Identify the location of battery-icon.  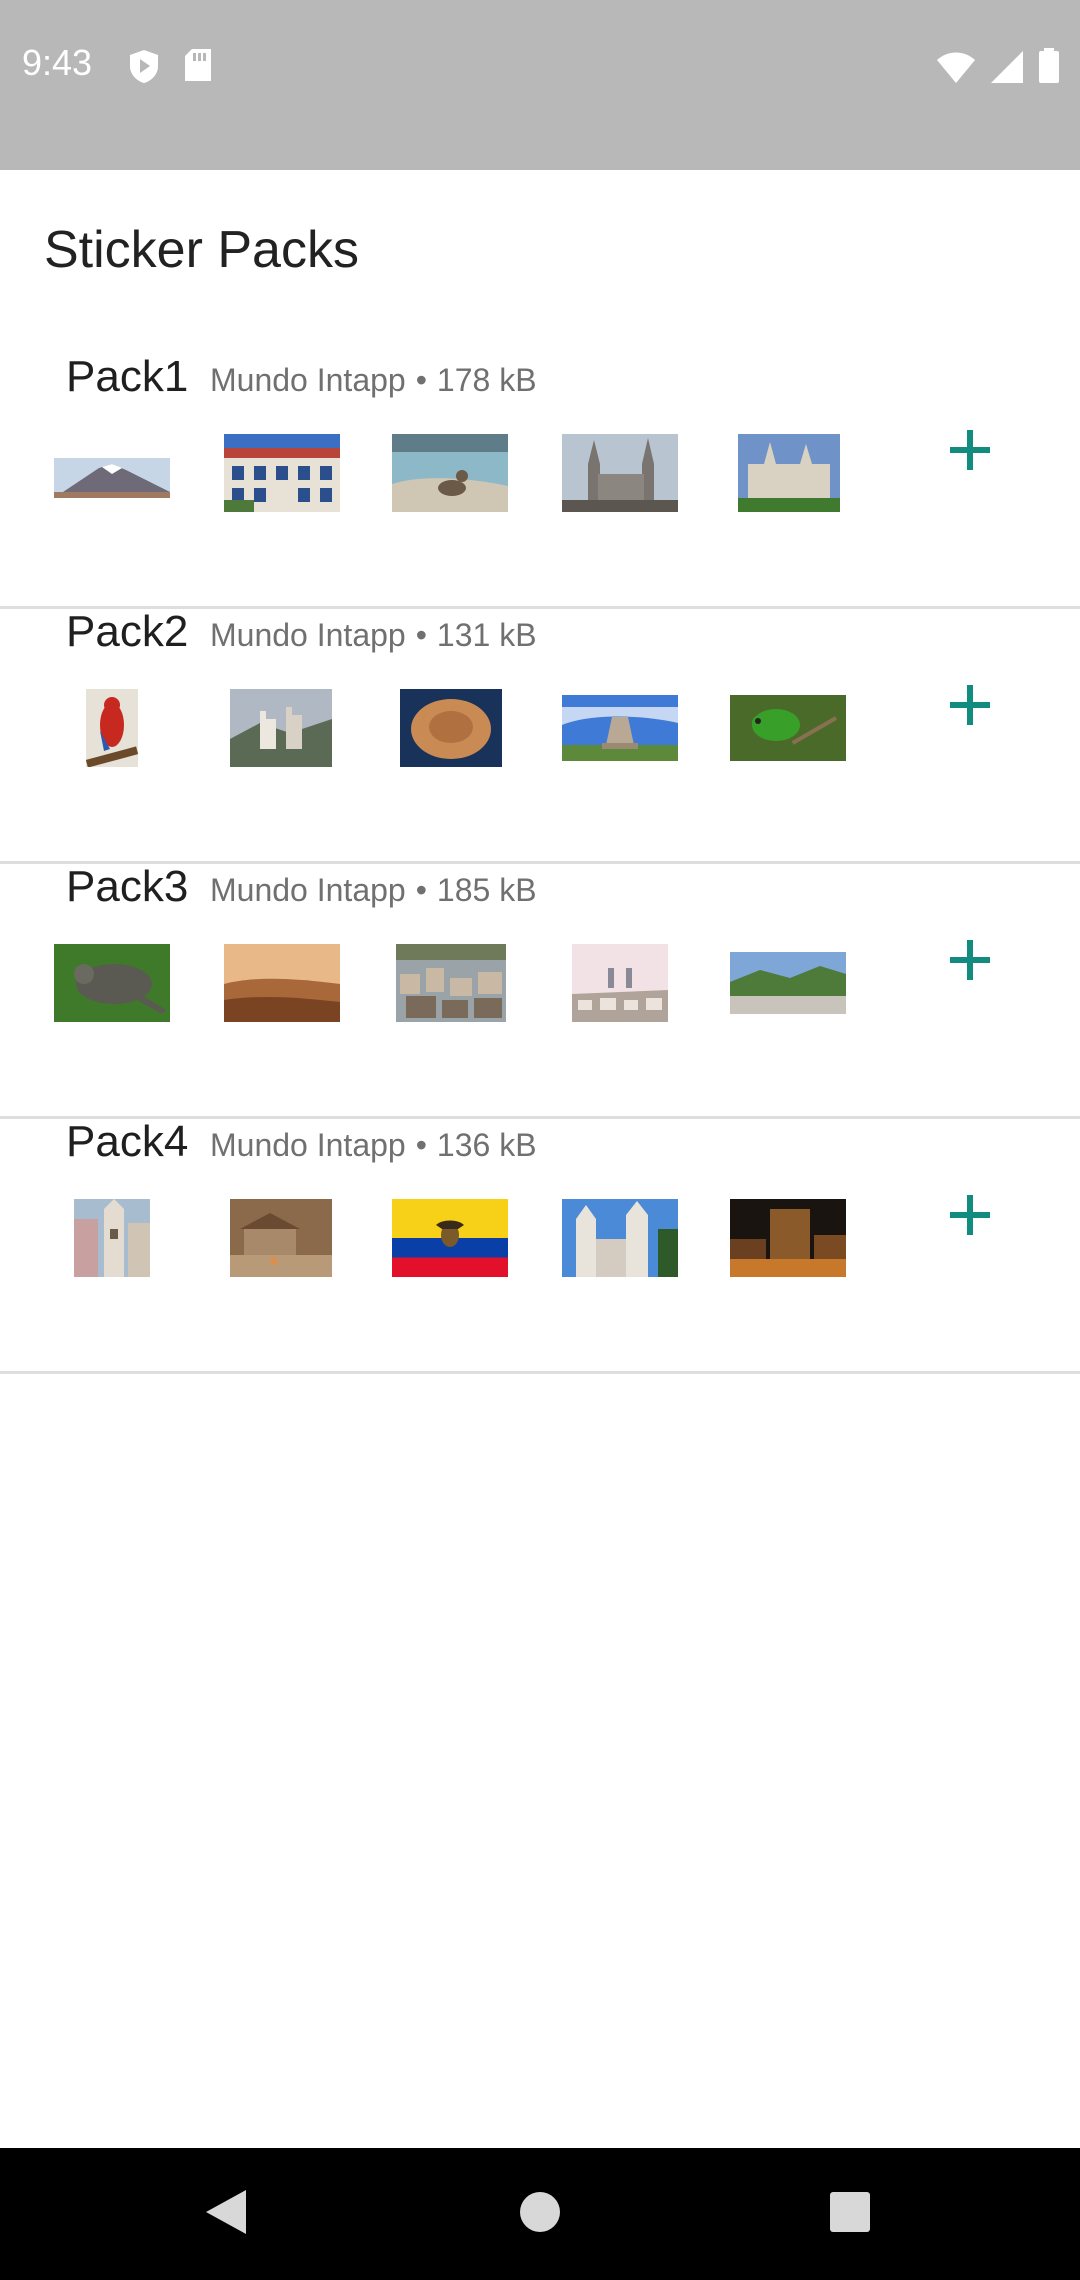
(1049, 68).